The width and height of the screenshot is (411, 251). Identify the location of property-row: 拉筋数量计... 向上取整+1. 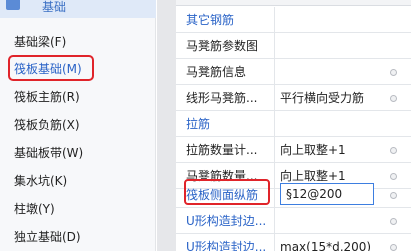
(293, 150).